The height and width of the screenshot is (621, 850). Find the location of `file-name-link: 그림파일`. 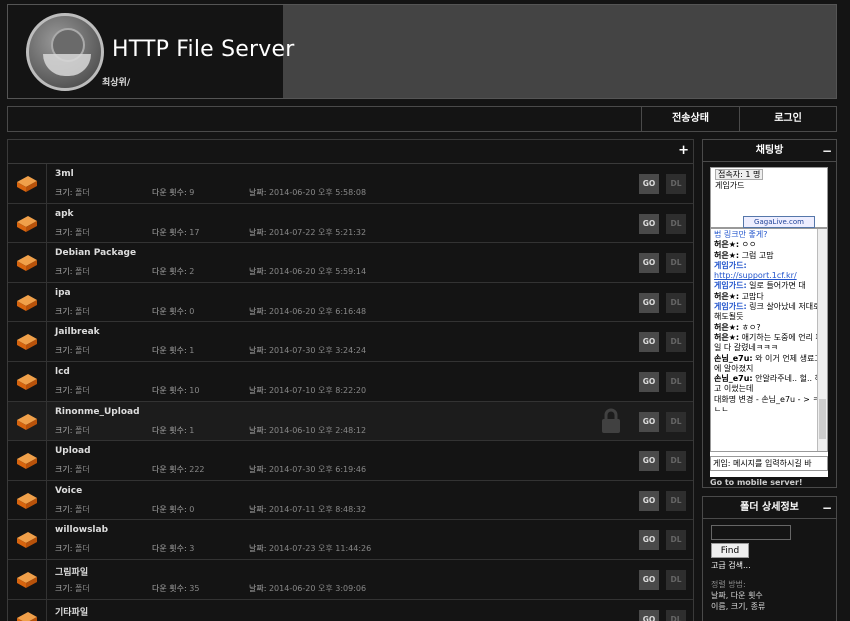

file-name-link: 그림파일 is located at coordinates (71, 571).